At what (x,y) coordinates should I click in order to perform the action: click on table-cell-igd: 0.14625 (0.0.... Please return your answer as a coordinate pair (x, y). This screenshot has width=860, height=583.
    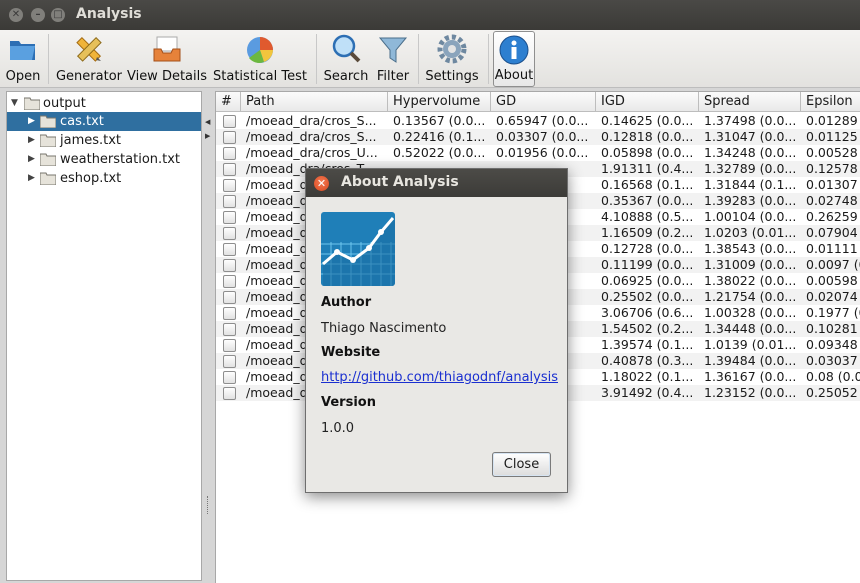
    Looking at the image, I should click on (647, 120).